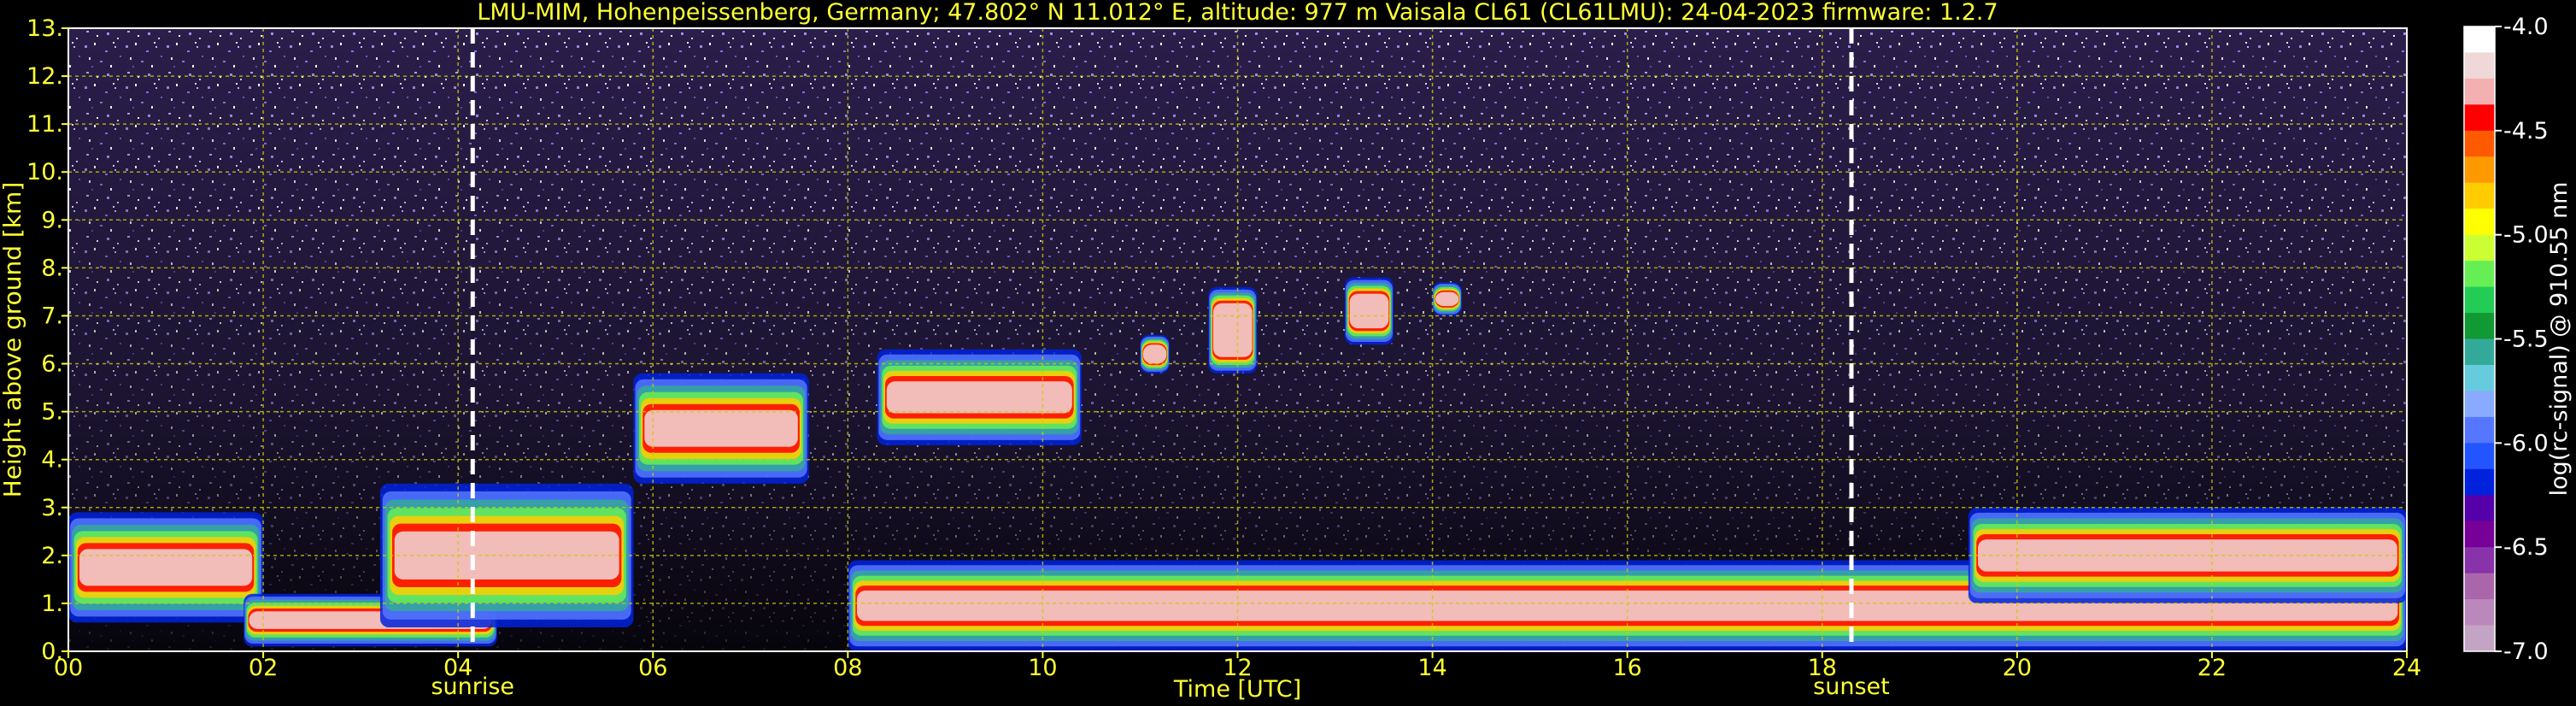  Describe the element at coordinates (2526, 340) in the screenshot. I see `colorbar-tick-label: -5.5` at that location.